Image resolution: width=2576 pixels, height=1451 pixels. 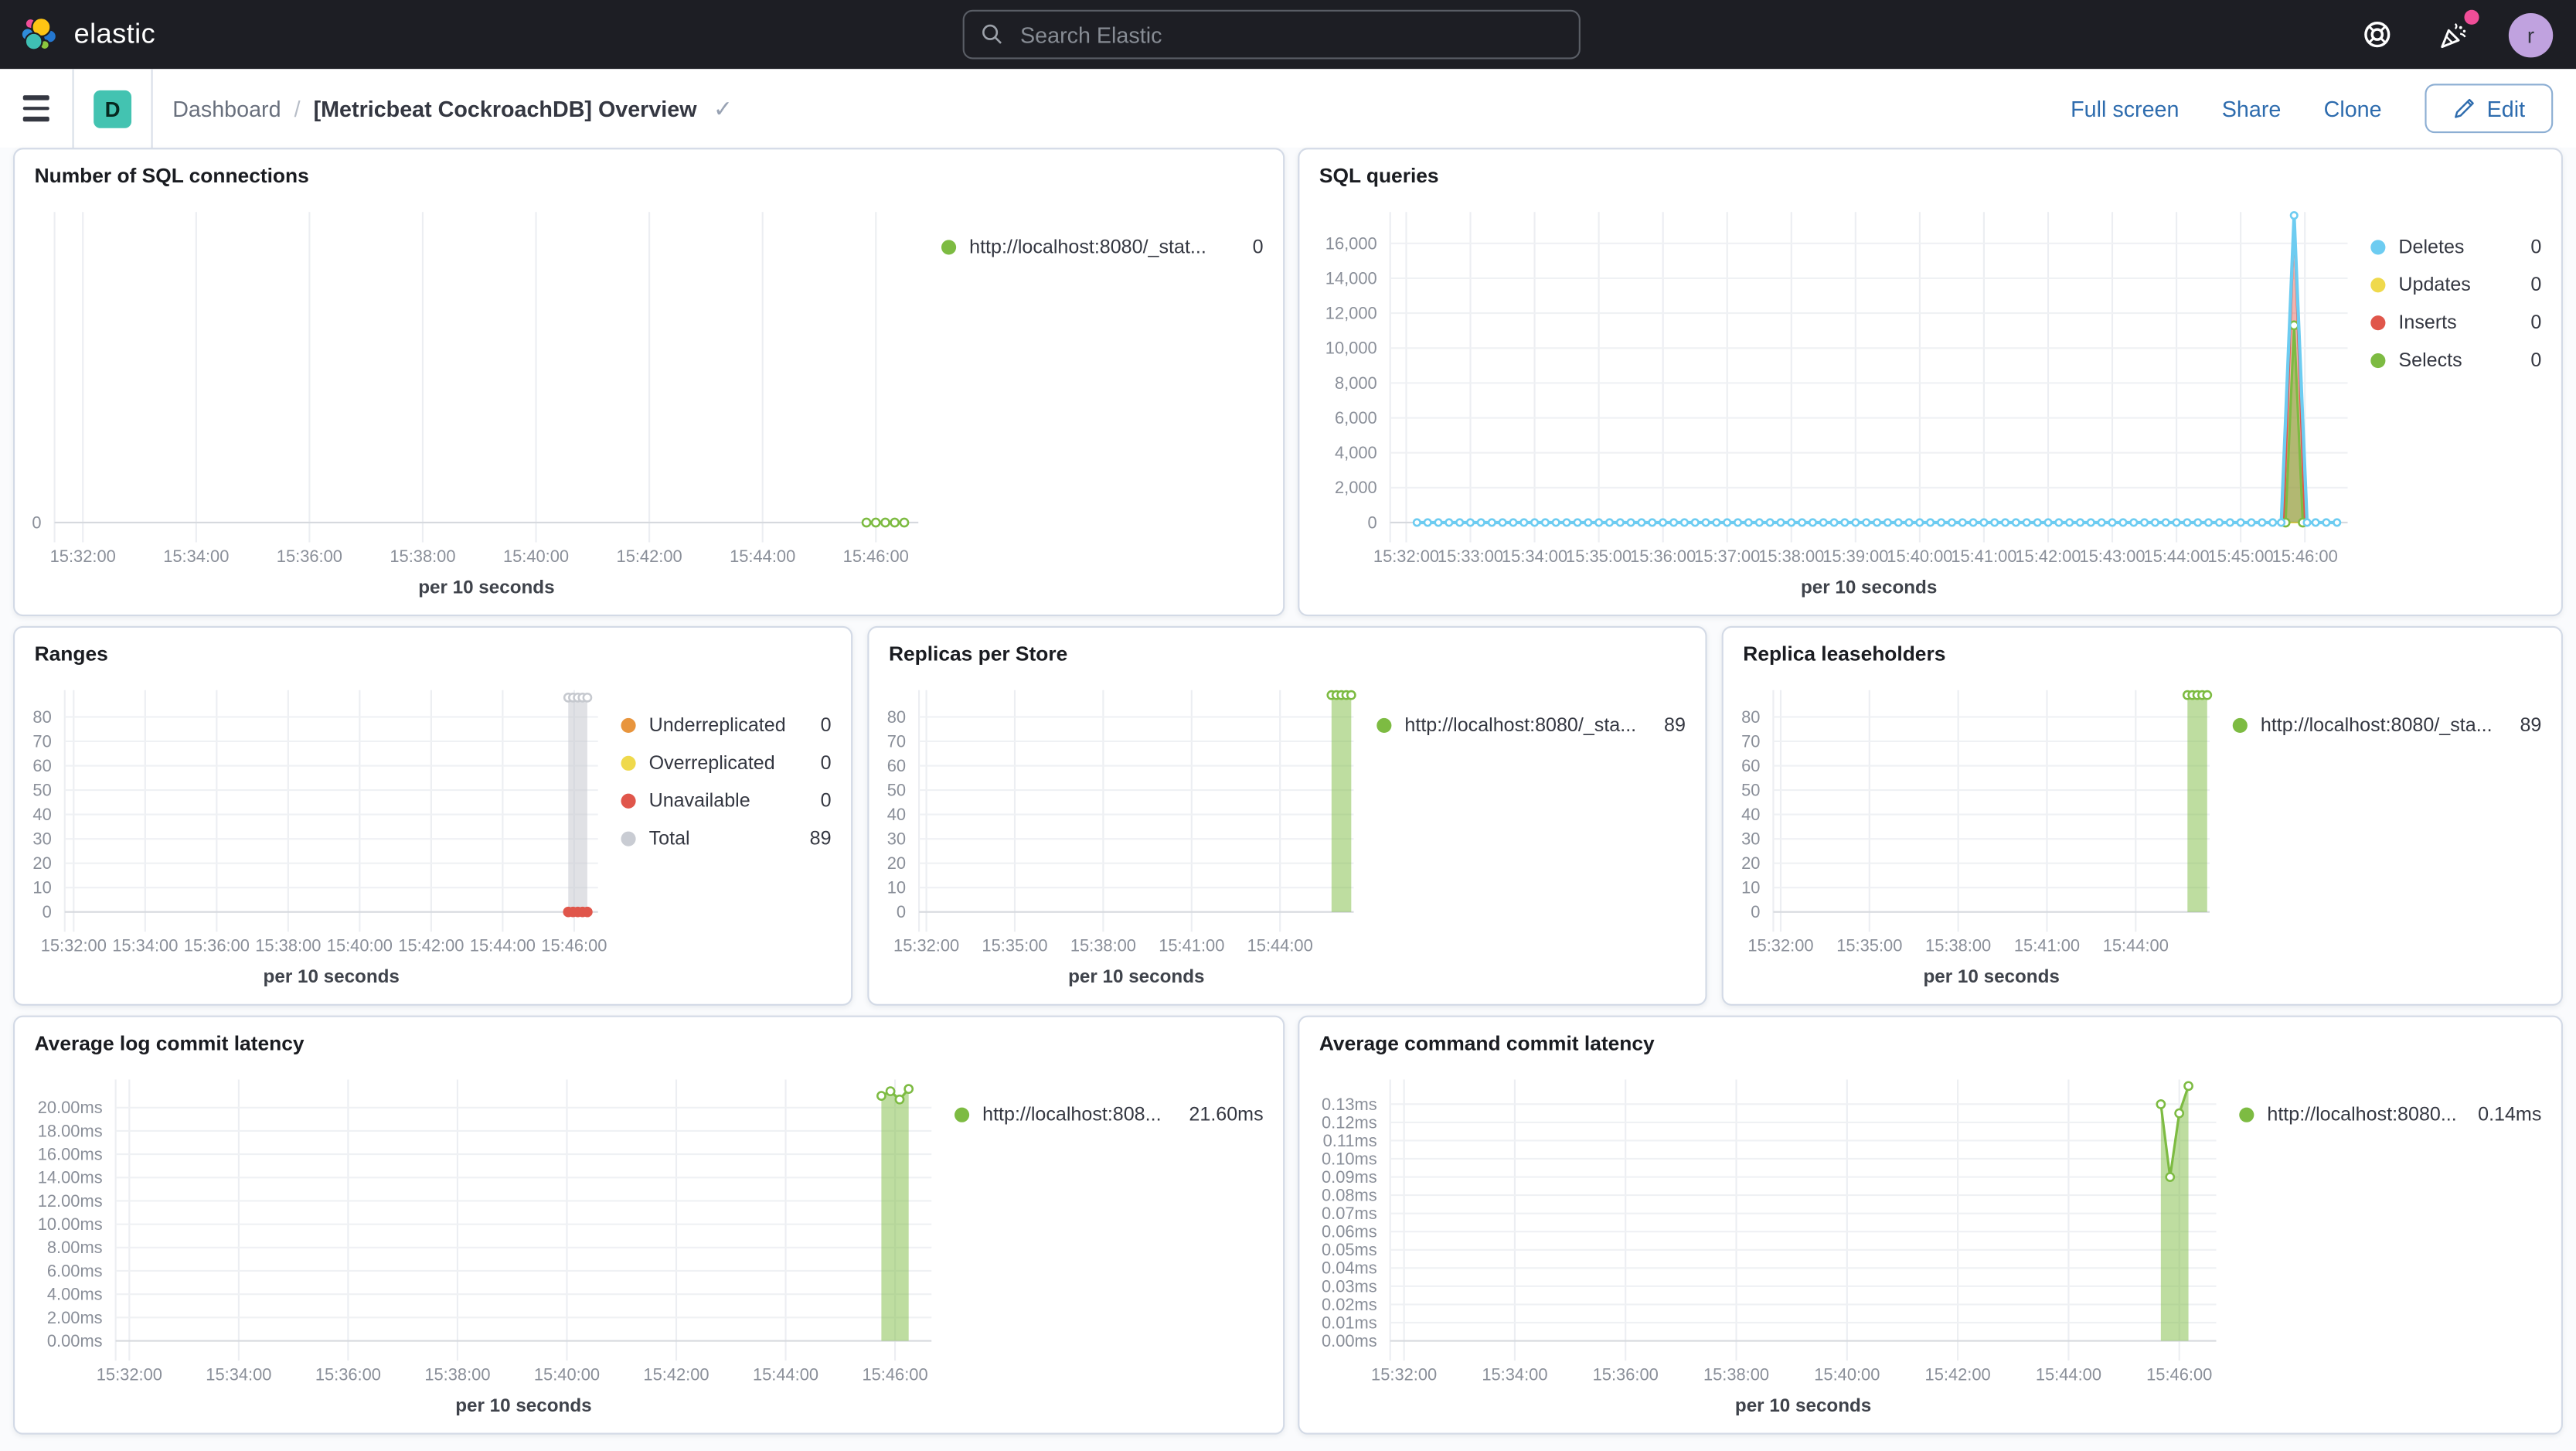 What do you see at coordinates (1287, 647) in the screenshot?
I see `panel-title: Replicas per Store` at bounding box center [1287, 647].